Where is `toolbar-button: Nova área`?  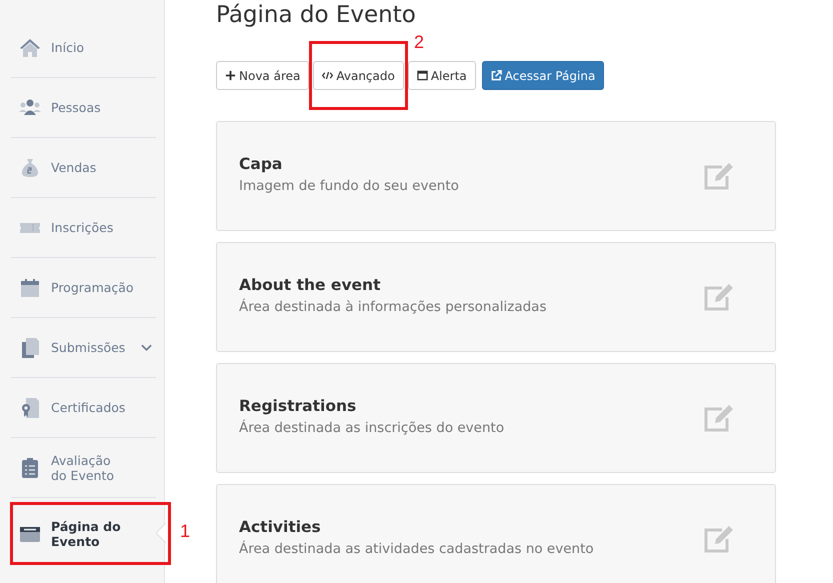 toolbar-button: Nova área is located at coordinates (263, 75).